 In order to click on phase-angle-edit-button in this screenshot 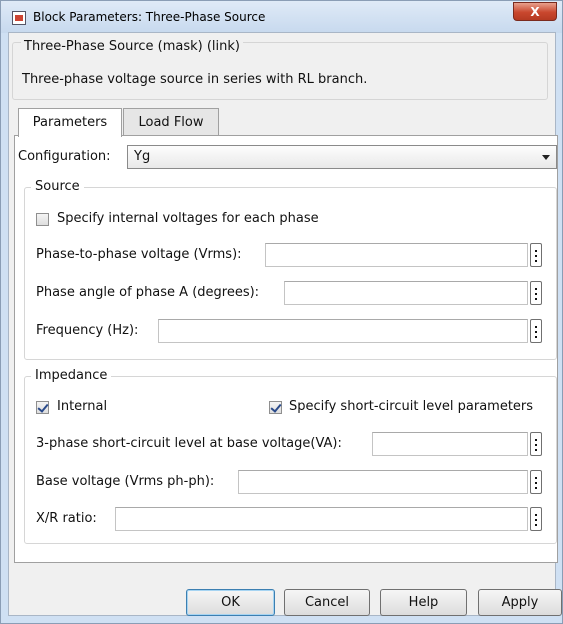, I will do `click(536, 293)`.